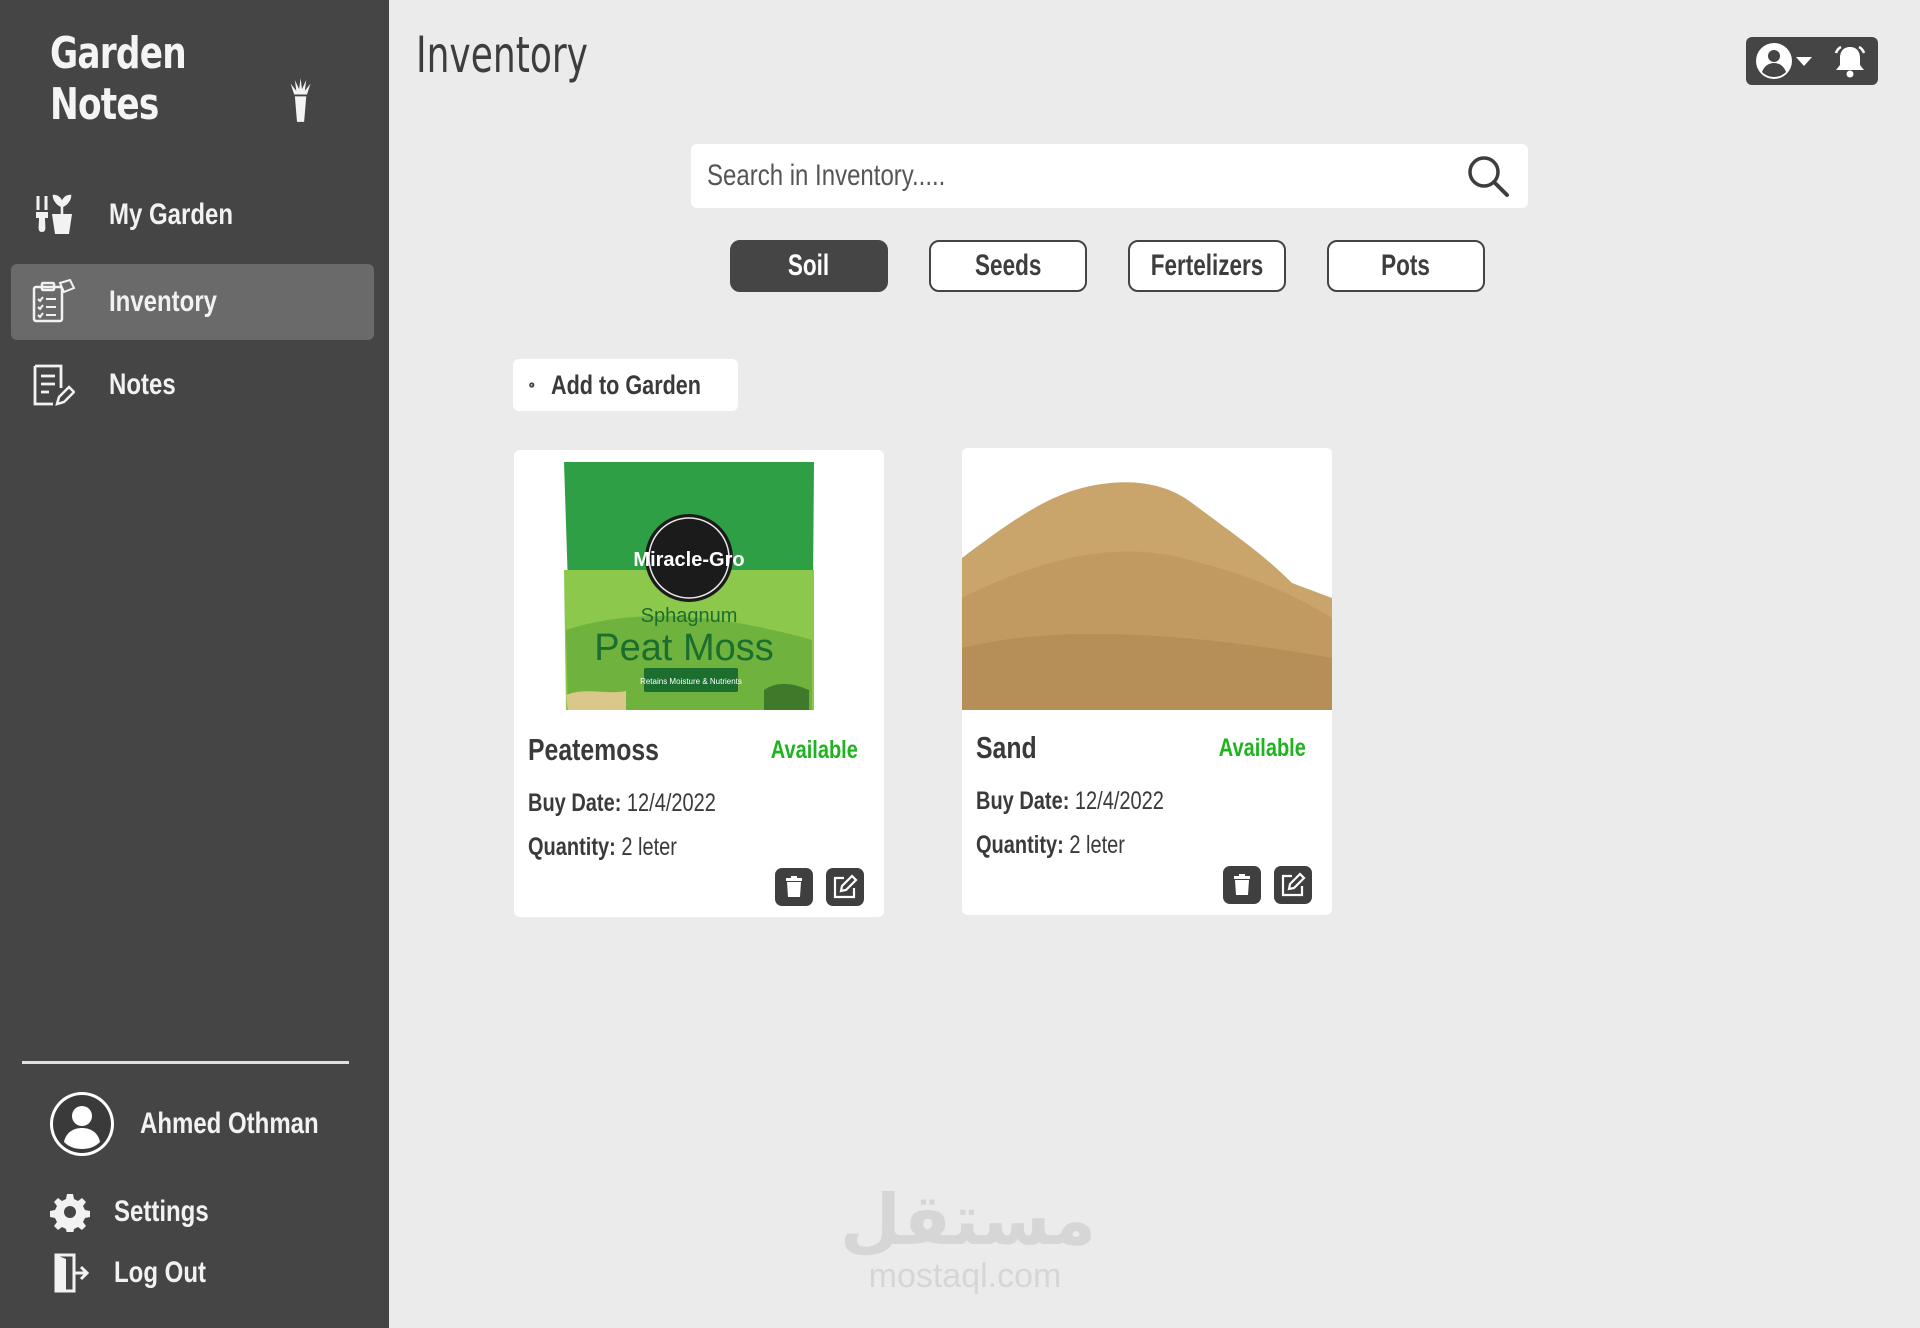 The height and width of the screenshot is (1328, 1920). What do you see at coordinates (185, 1062) in the screenshot?
I see `sidebar-divider` at bounding box center [185, 1062].